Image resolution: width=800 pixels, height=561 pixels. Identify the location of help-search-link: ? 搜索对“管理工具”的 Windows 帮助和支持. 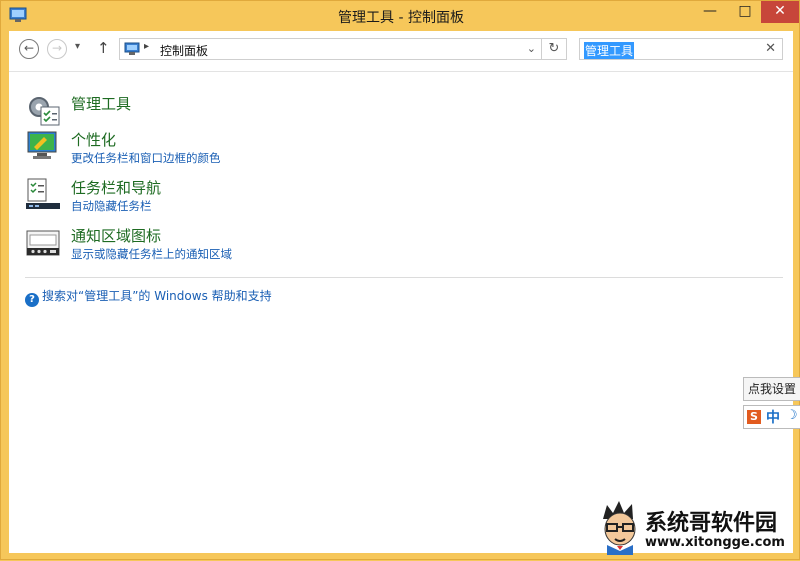
(148, 297).